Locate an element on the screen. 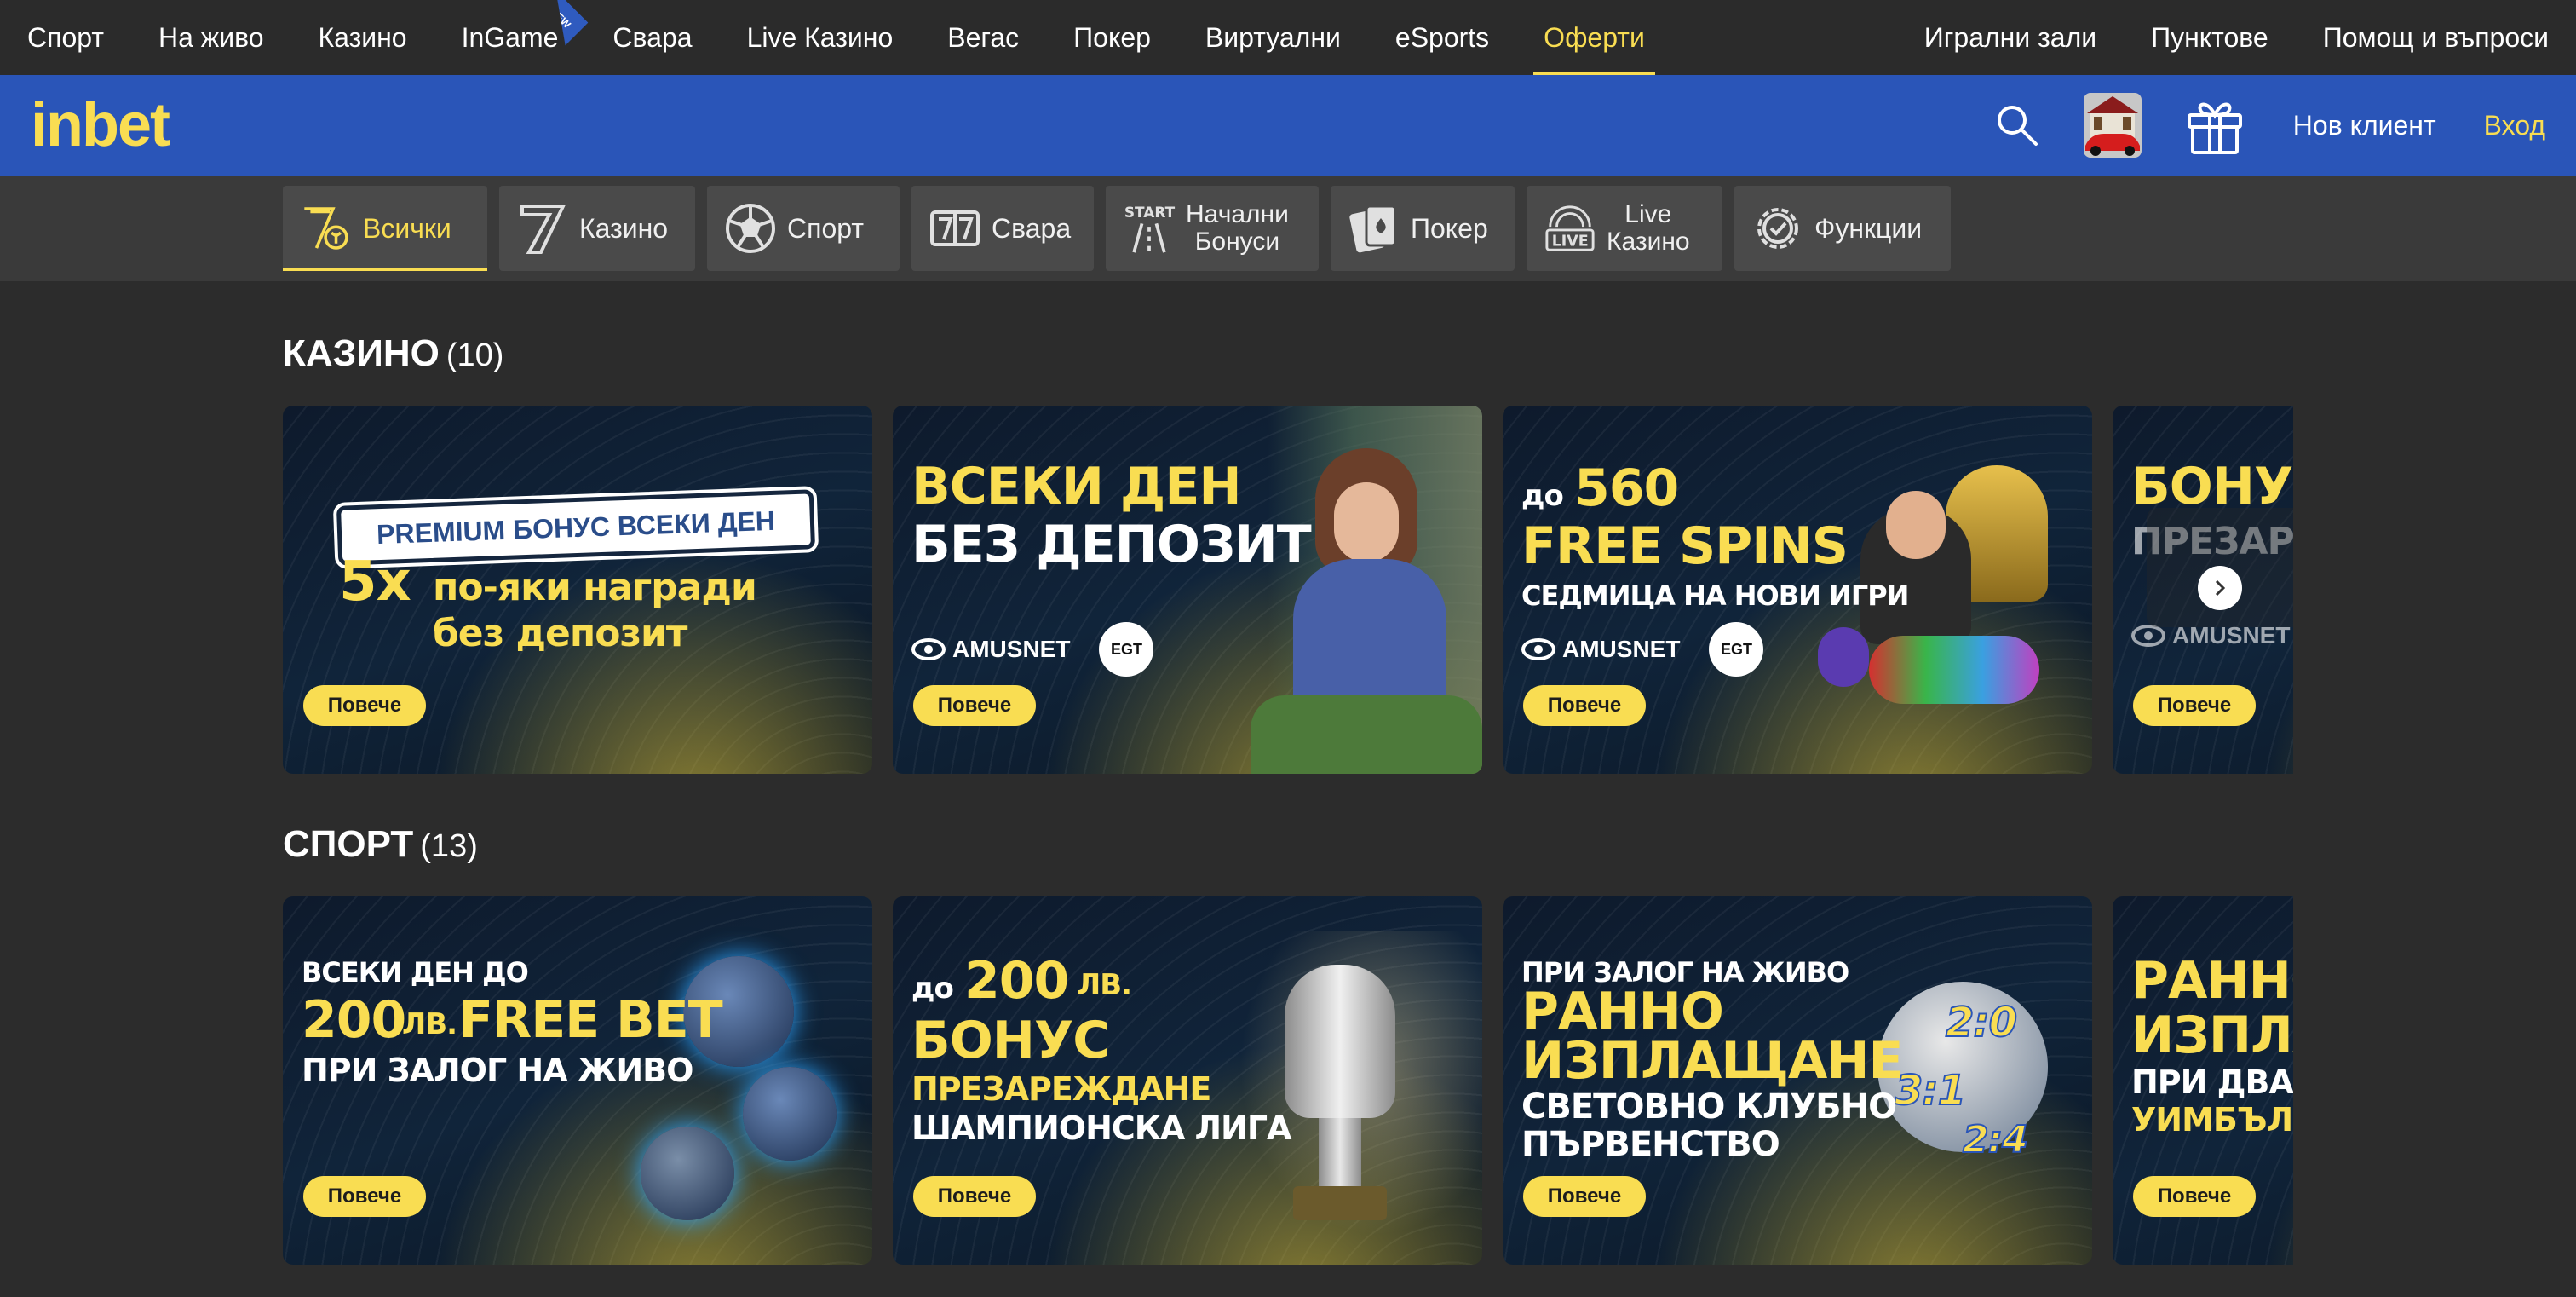 The width and height of the screenshot is (2576, 1297). nav-ingame-label: InGame is located at coordinates (510, 37).